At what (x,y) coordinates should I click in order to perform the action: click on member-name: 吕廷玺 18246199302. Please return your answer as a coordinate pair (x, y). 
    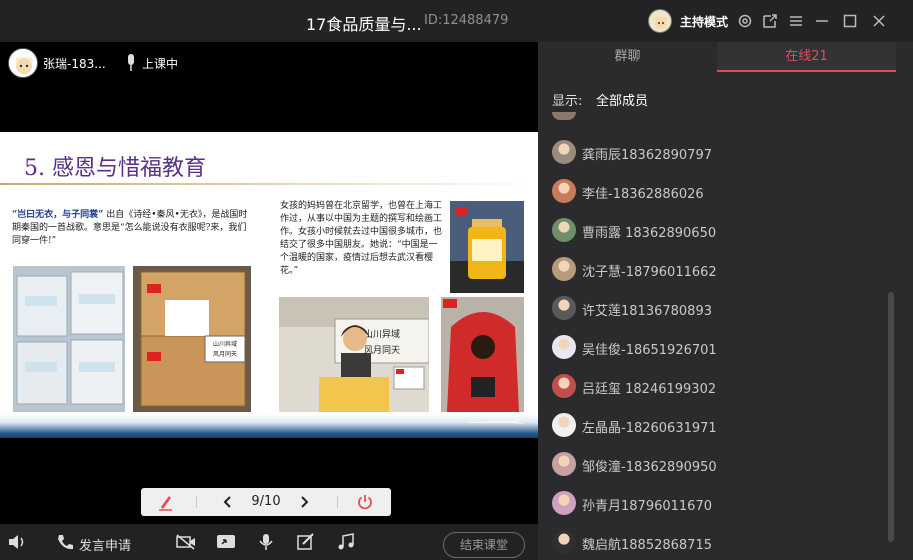
    Looking at the image, I should click on (649, 389).